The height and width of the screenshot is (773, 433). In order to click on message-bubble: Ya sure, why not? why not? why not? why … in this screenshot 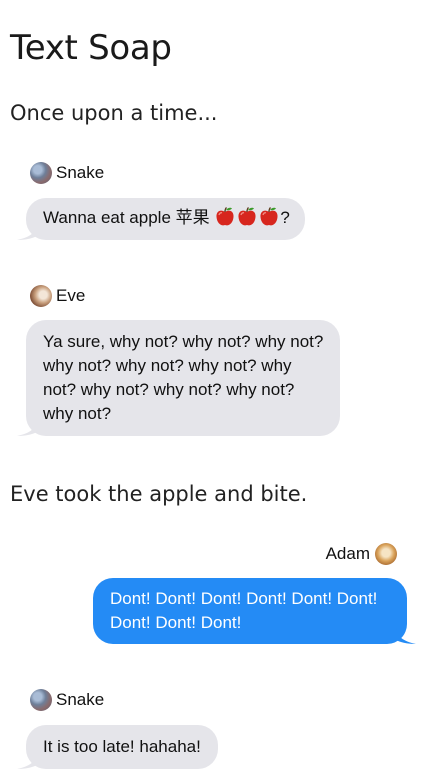, I will do `click(178, 378)`.